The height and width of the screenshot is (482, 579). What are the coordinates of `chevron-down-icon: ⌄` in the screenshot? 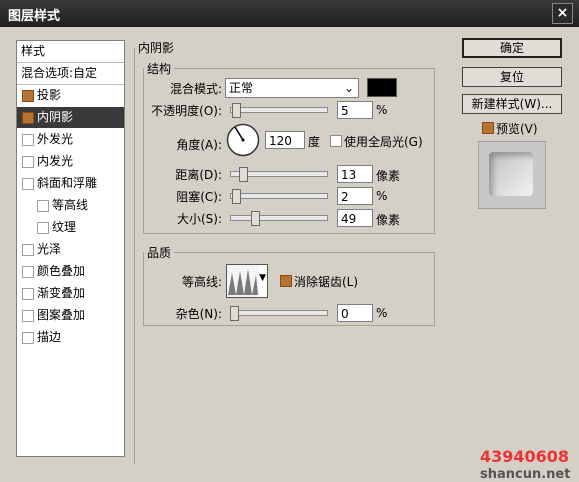 It's located at (348, 88).